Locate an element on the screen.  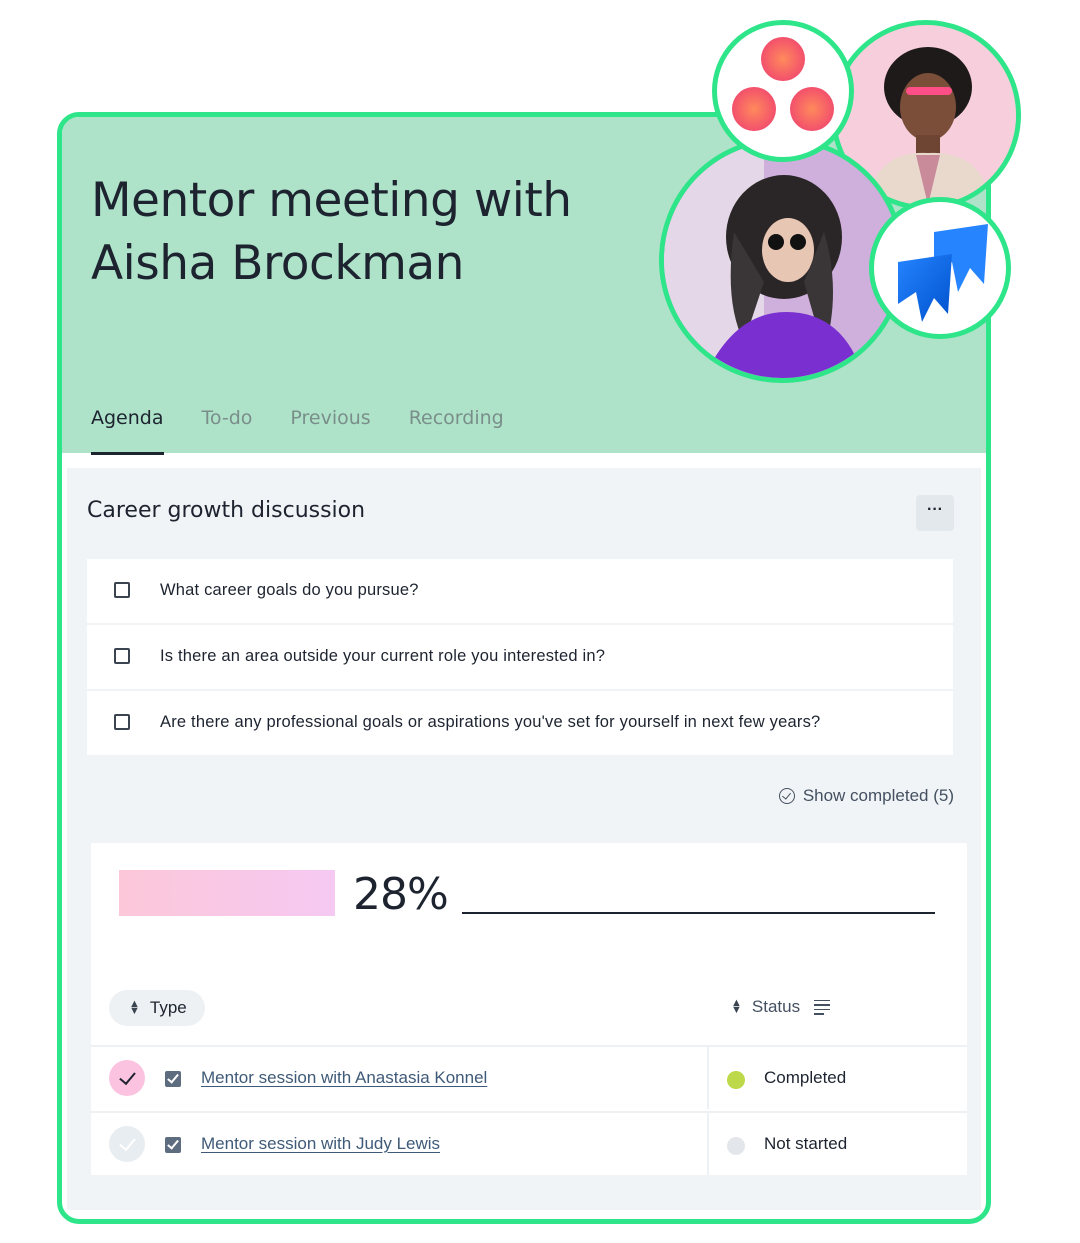
progress-percent: 28% is located at coordinates (401, 894).